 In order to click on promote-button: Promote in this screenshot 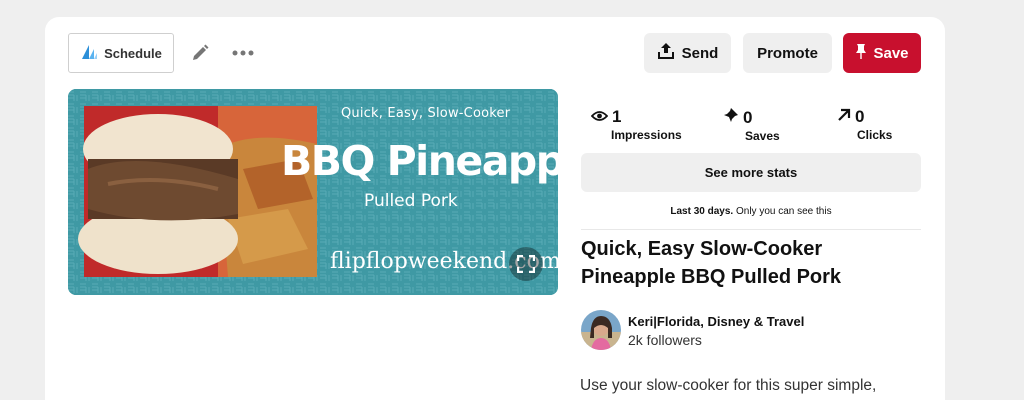, I will do `click(787, 53)`.